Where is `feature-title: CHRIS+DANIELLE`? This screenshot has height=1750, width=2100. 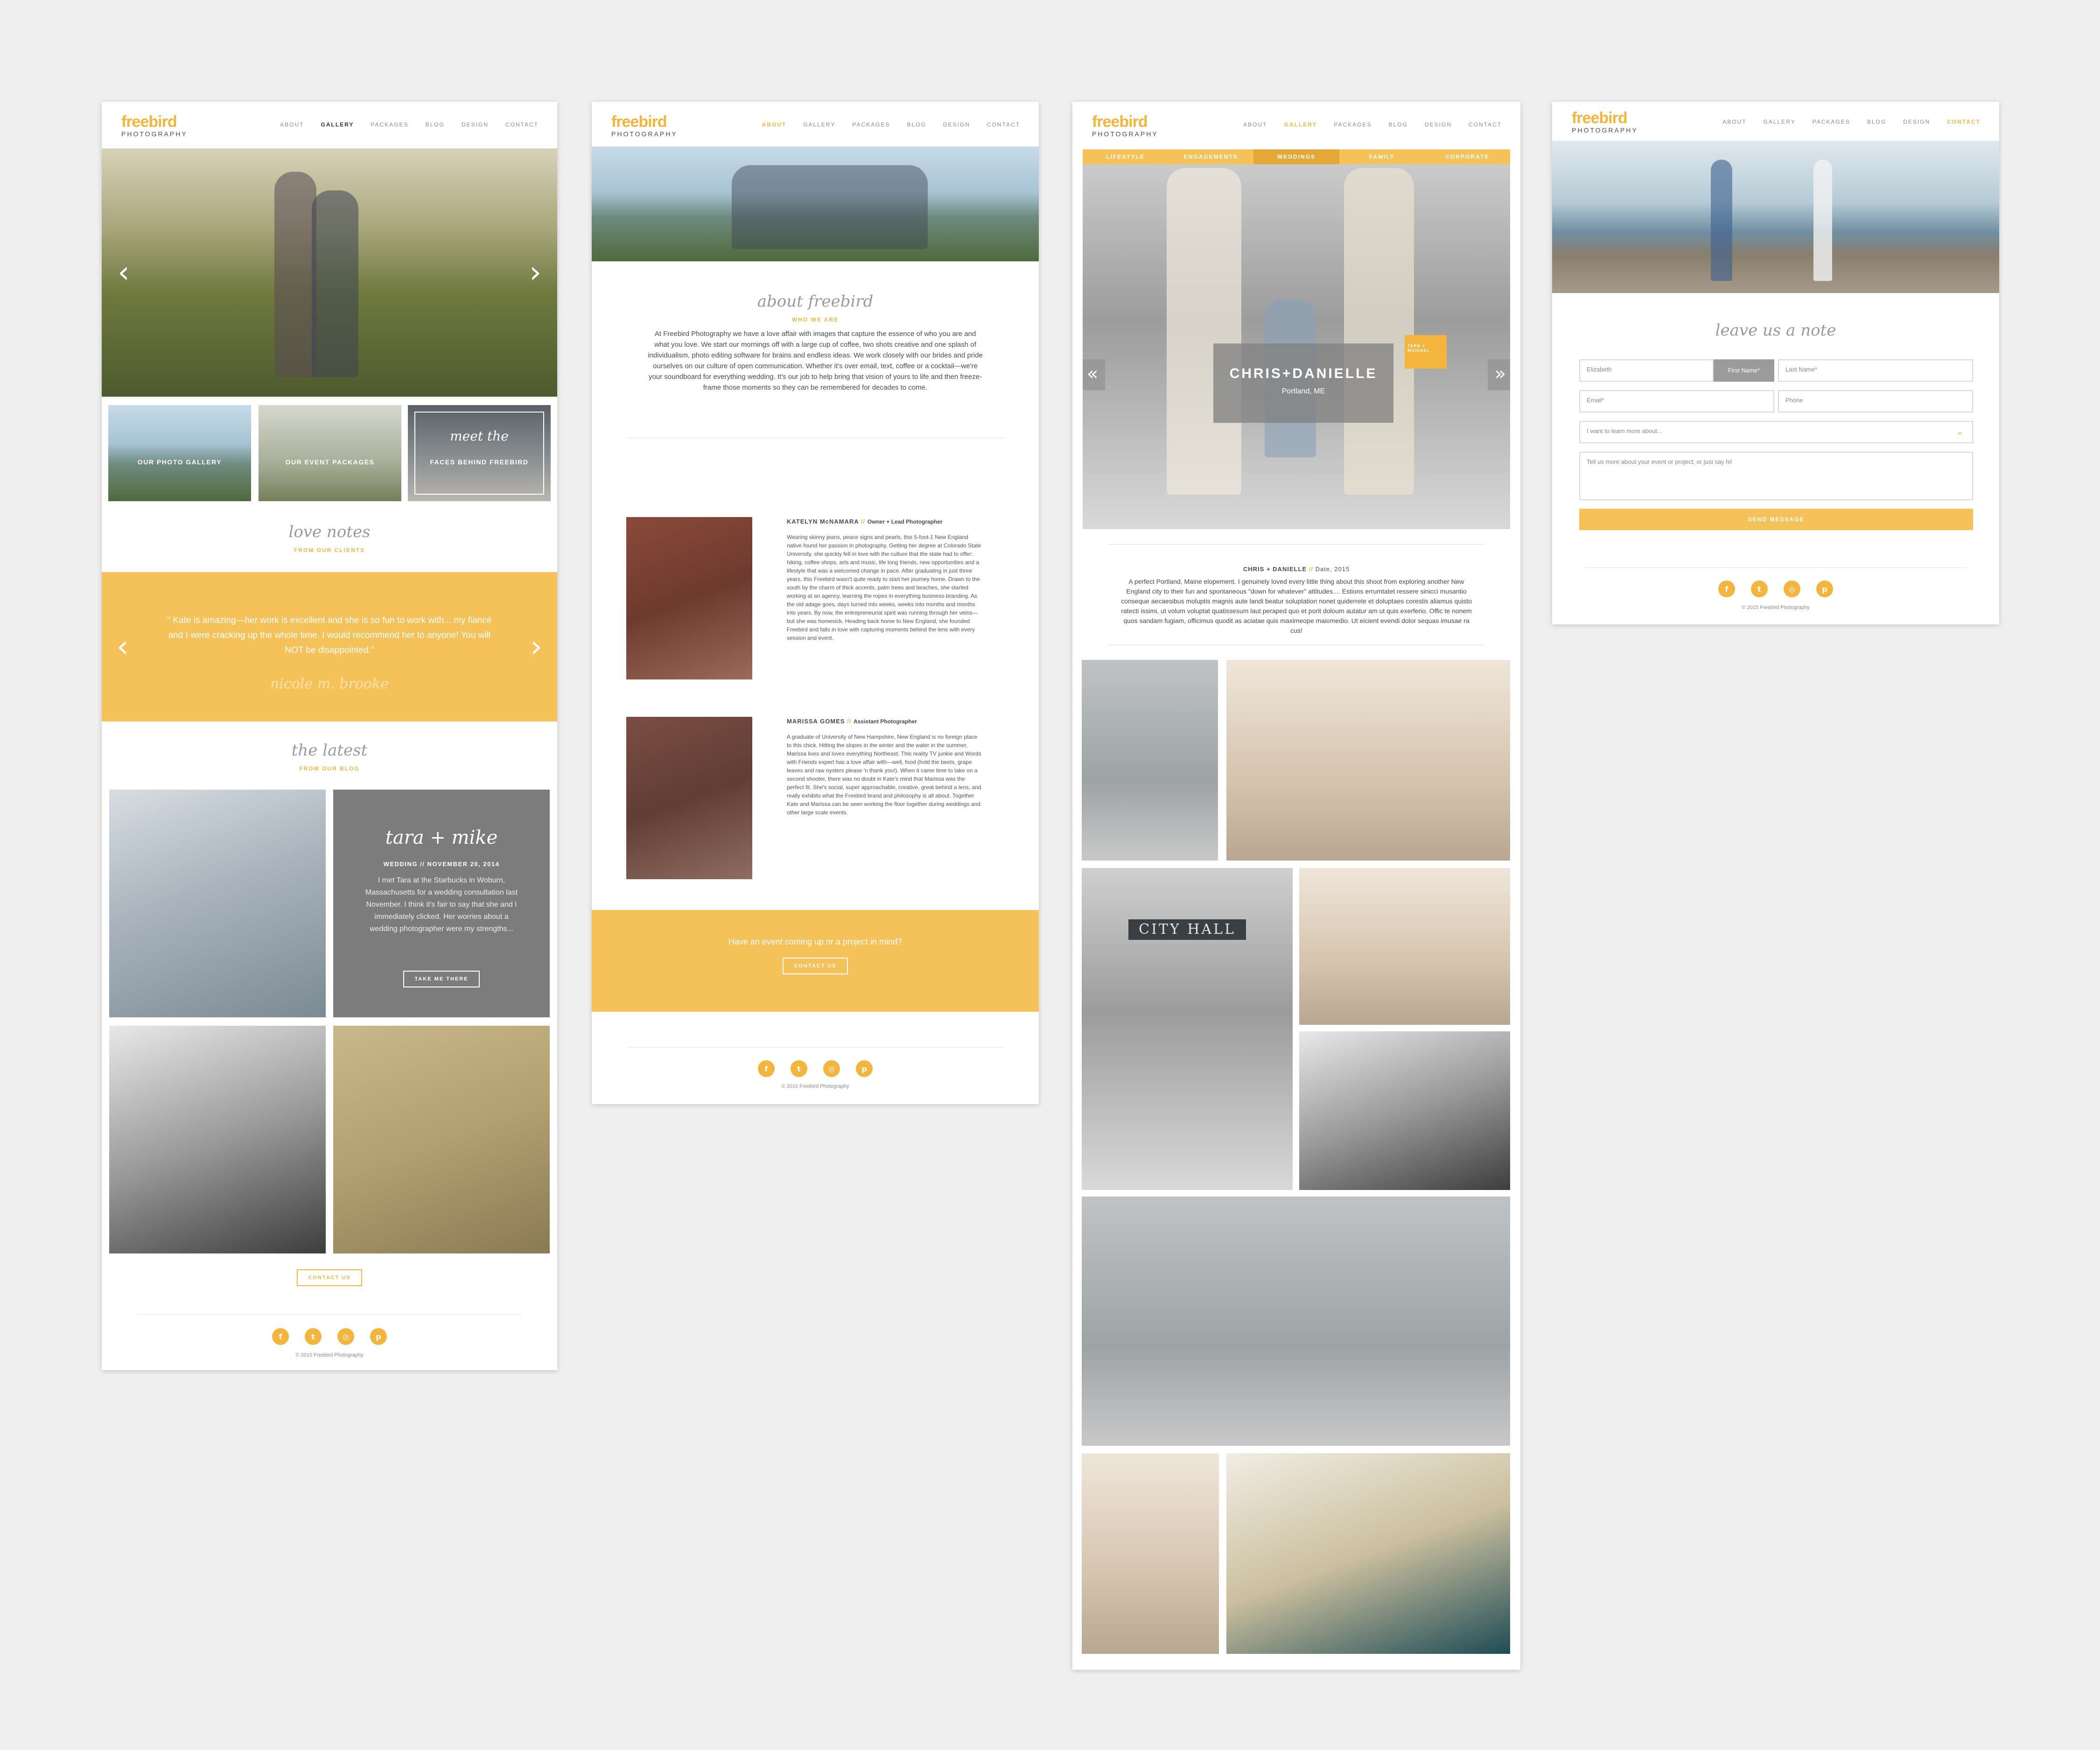 feature-title: CHRIS+DANIELLE is located at coordinates (1303, 373).